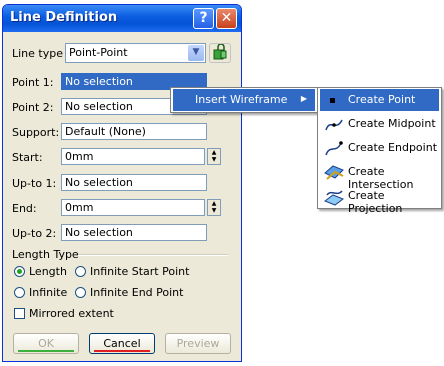 The width and height of the screenshot is (444, 366). Describe the element at coordinates (41, 53) in the screenshot. I see `line-type-label: Line type :` at that location.